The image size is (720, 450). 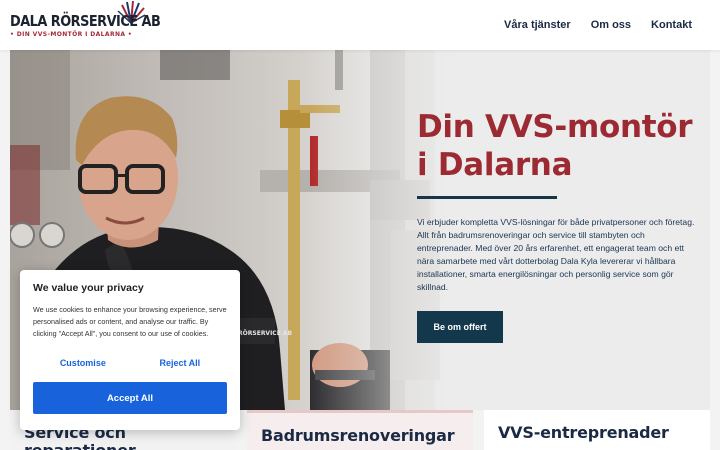 I want to click on logo-tagline: • DIN VVS-MONTÖR I DALARNA •, so click(x=71, y=34).